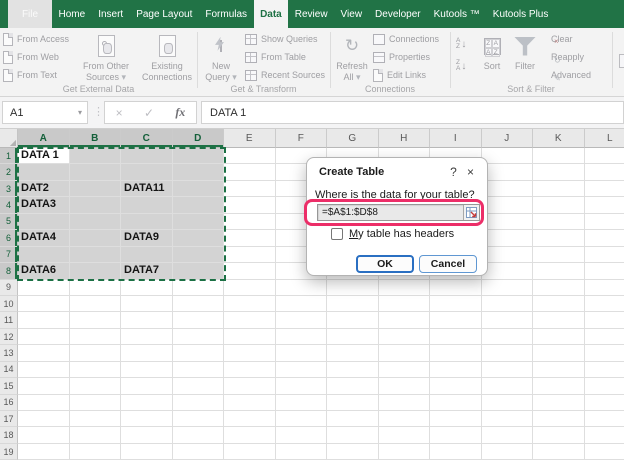 This screenshot has height=464, width=624. I want to click on from-web-button: From Web, so click(36, 57).